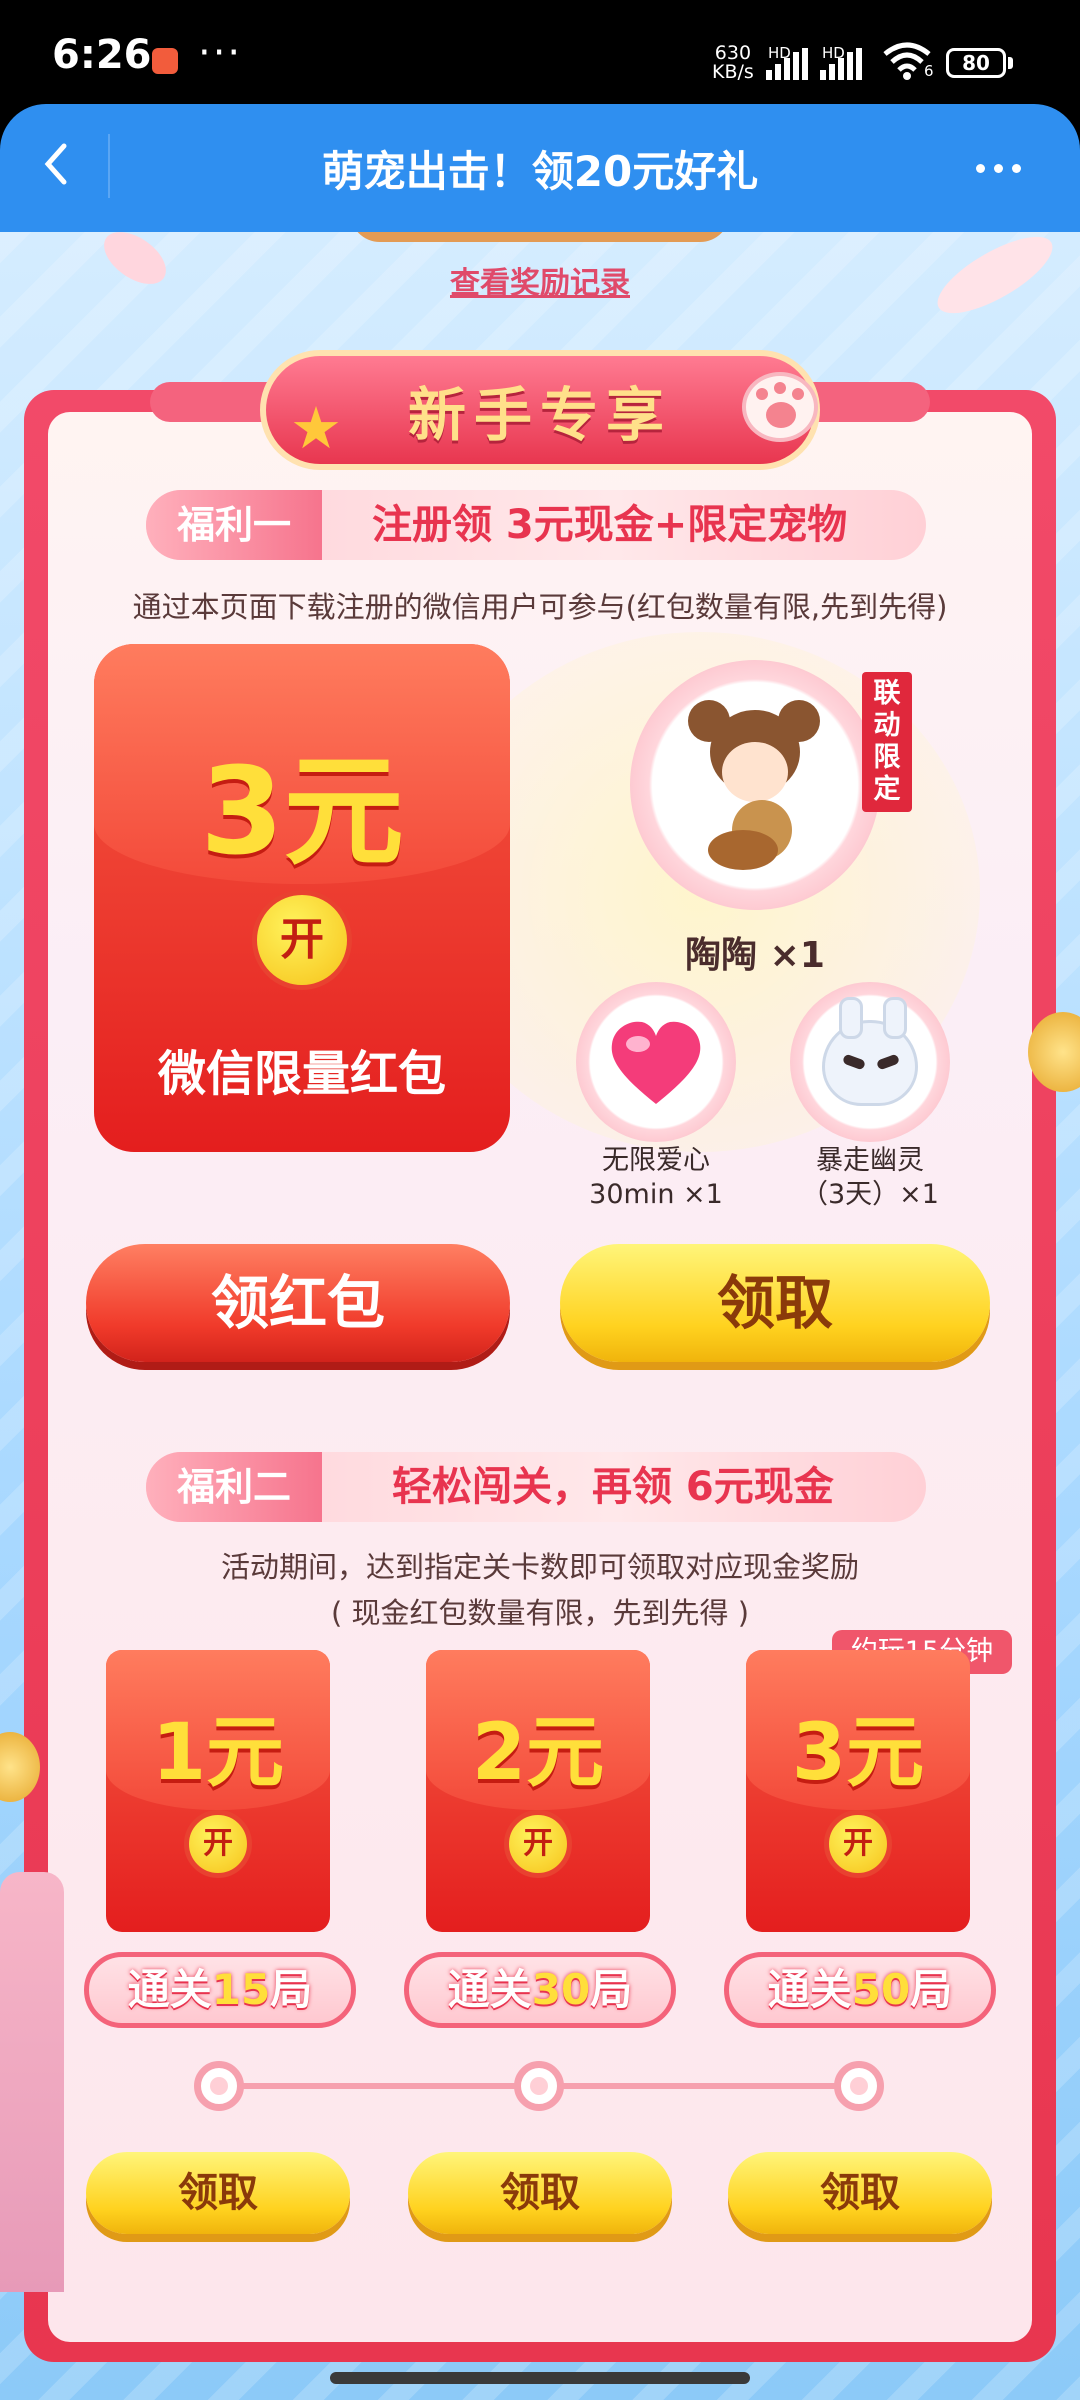 The image size is (1080, 2400). I want to click on item-heart-frame, so click(656, 1062).